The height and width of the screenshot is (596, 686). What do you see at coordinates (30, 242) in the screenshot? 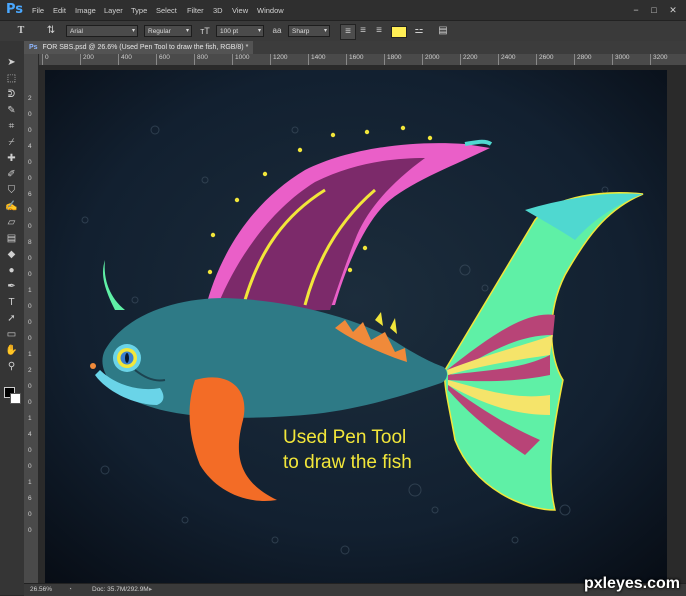
I see `ruler-left-label: 8` at bounding box center [30, 242].